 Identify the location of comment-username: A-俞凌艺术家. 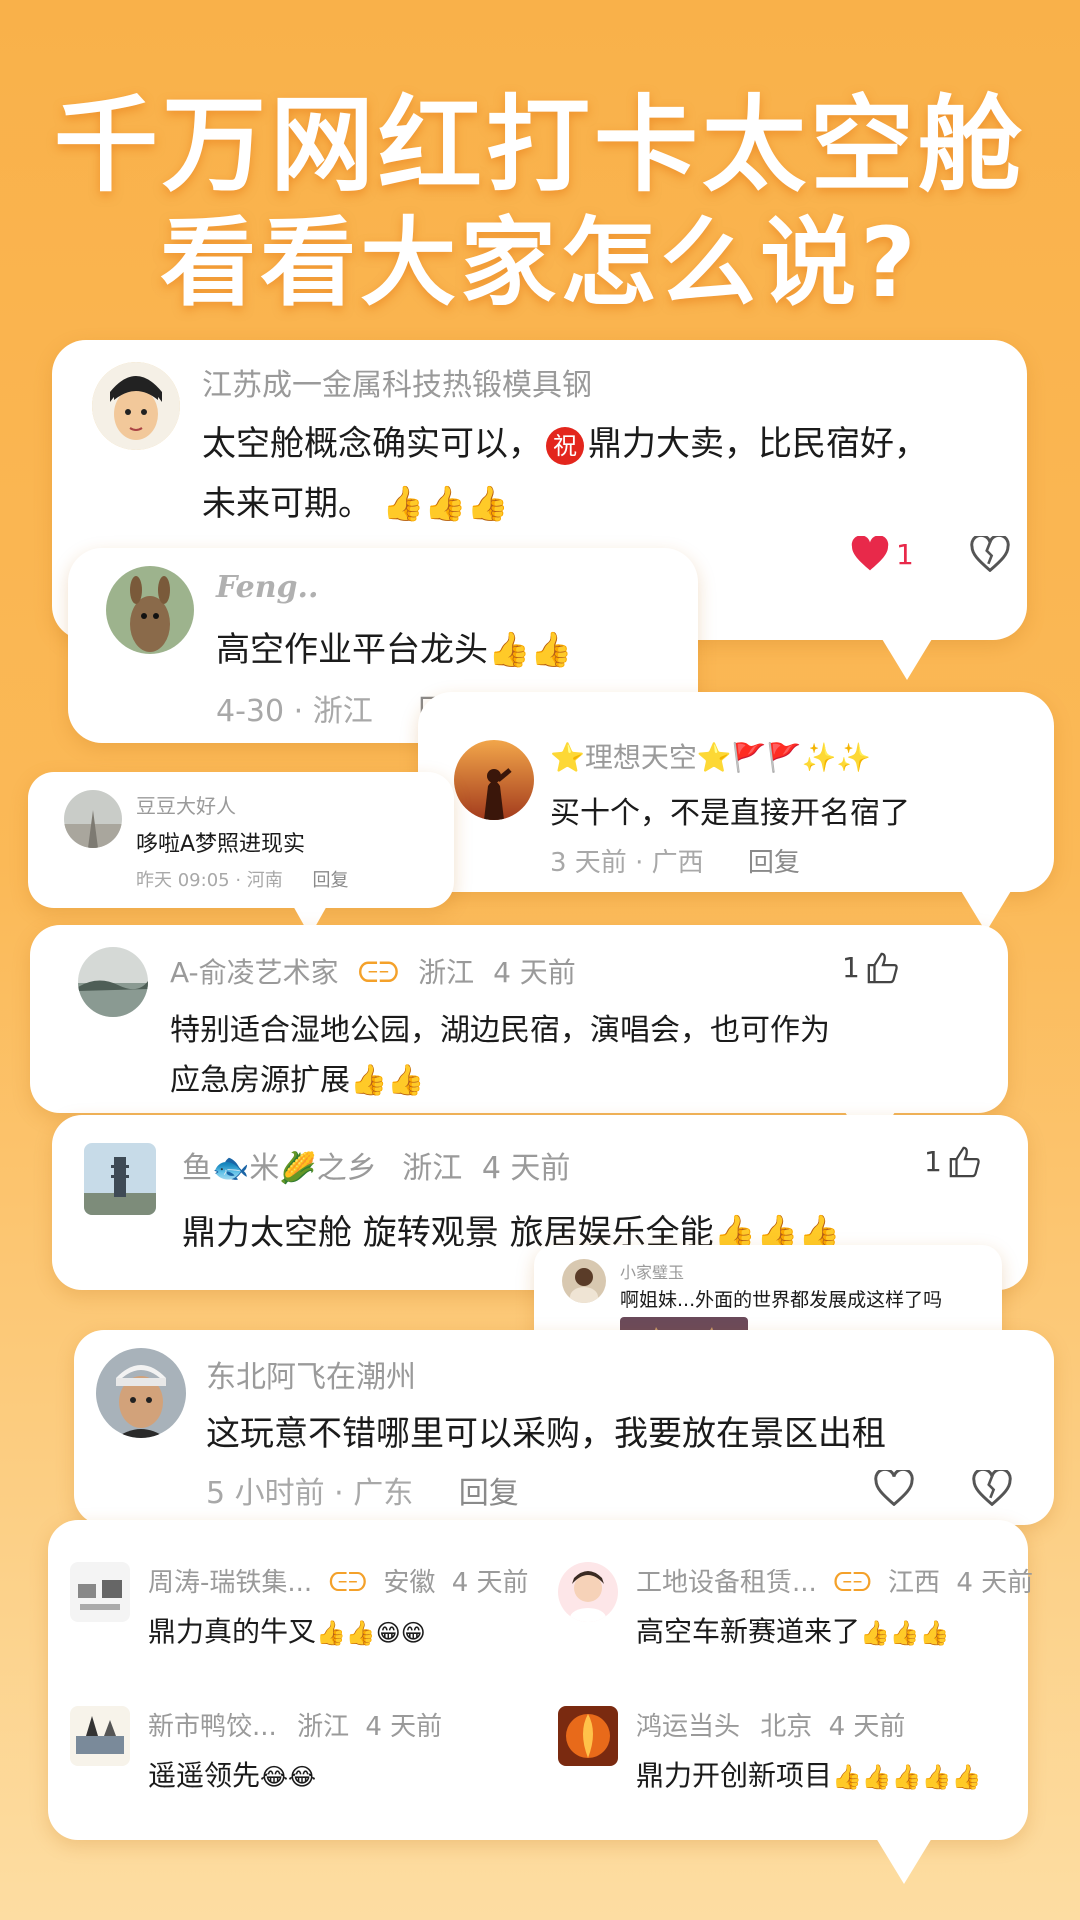
(254, 972).